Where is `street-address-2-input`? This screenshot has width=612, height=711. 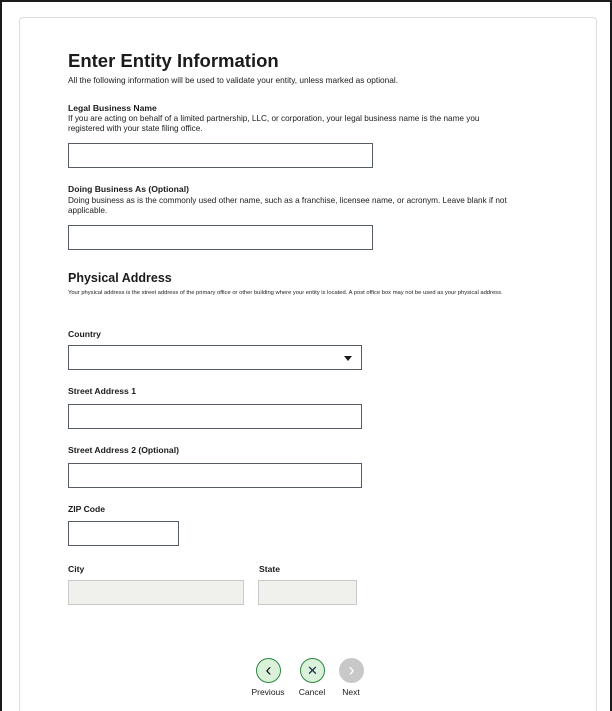 street-address-2-input is located at coordinates (215, 475).